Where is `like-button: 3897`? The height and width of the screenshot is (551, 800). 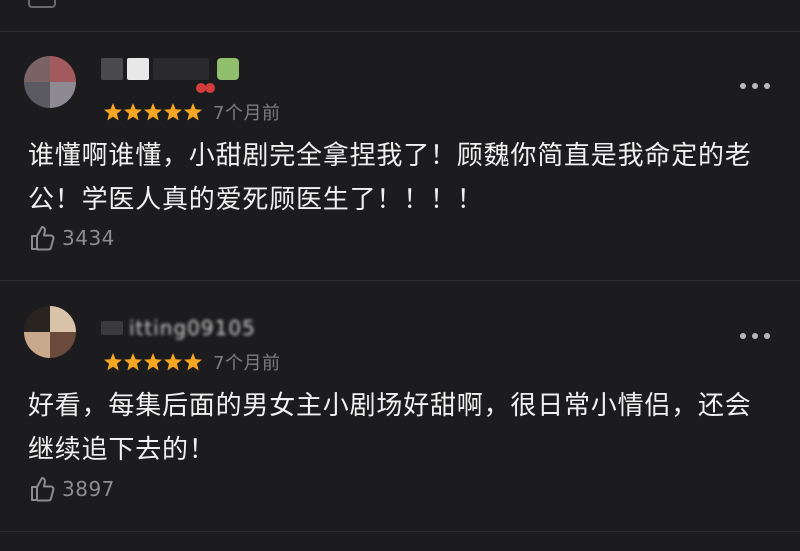
like-button: 3897 is located at coordinates (71, 489).